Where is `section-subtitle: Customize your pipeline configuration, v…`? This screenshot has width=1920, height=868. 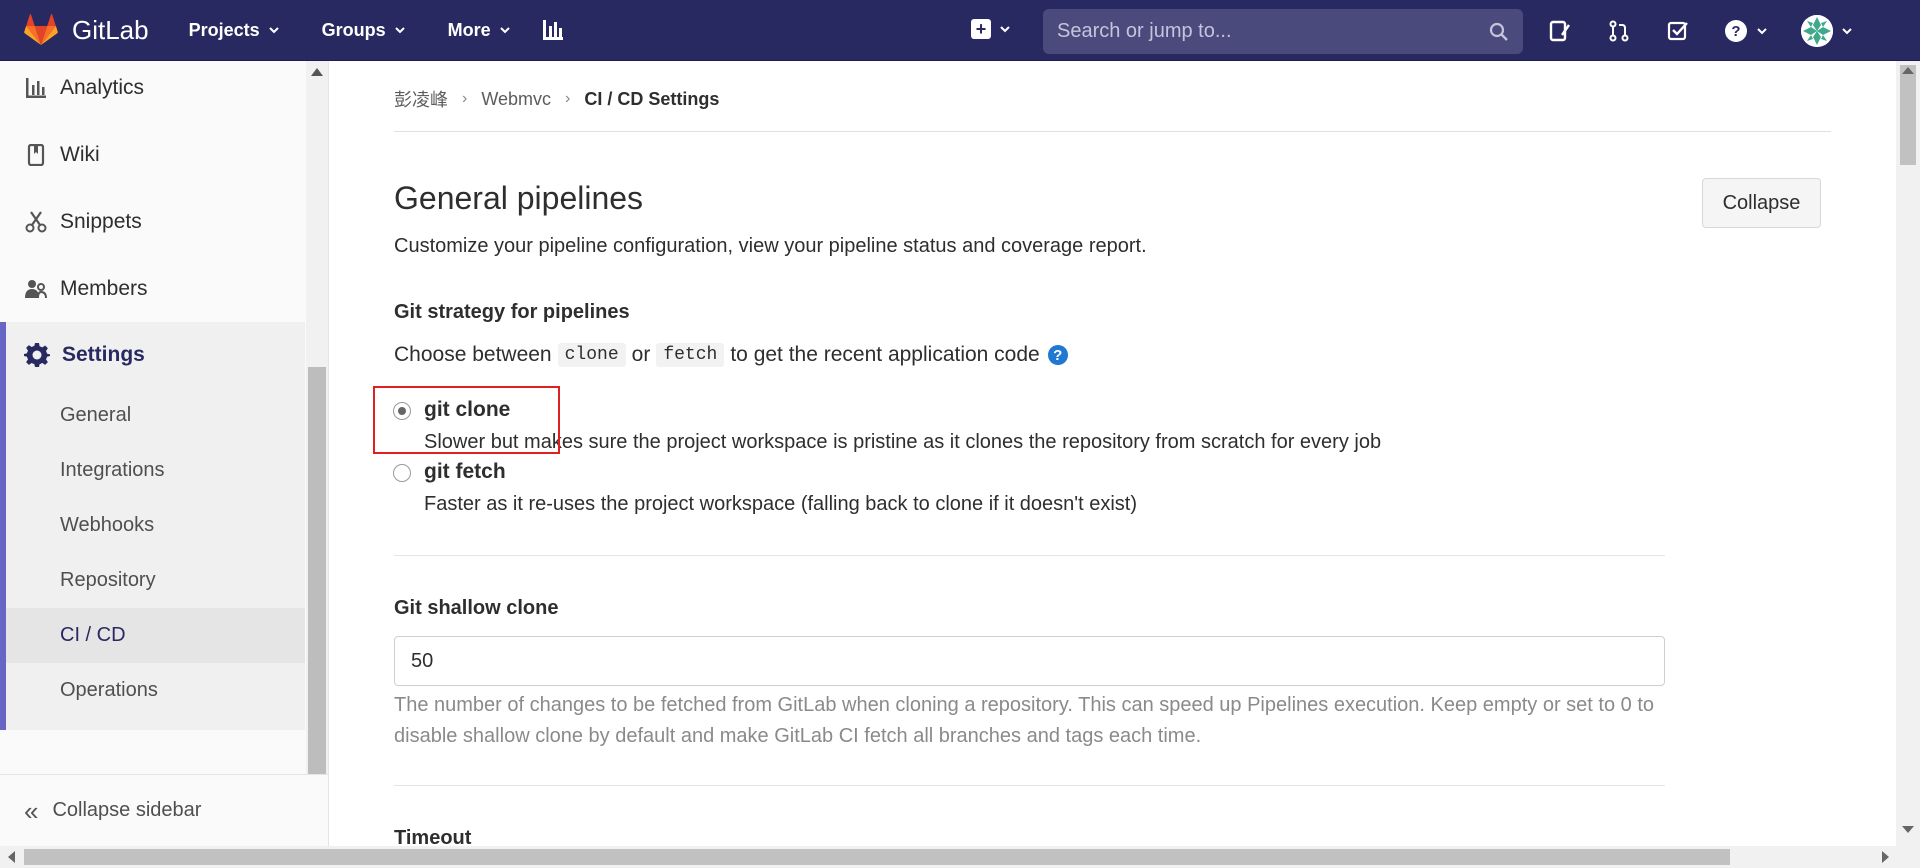
section-subtitle: Customize your pipeline configuration, v… is located at coordinates (770, 246).